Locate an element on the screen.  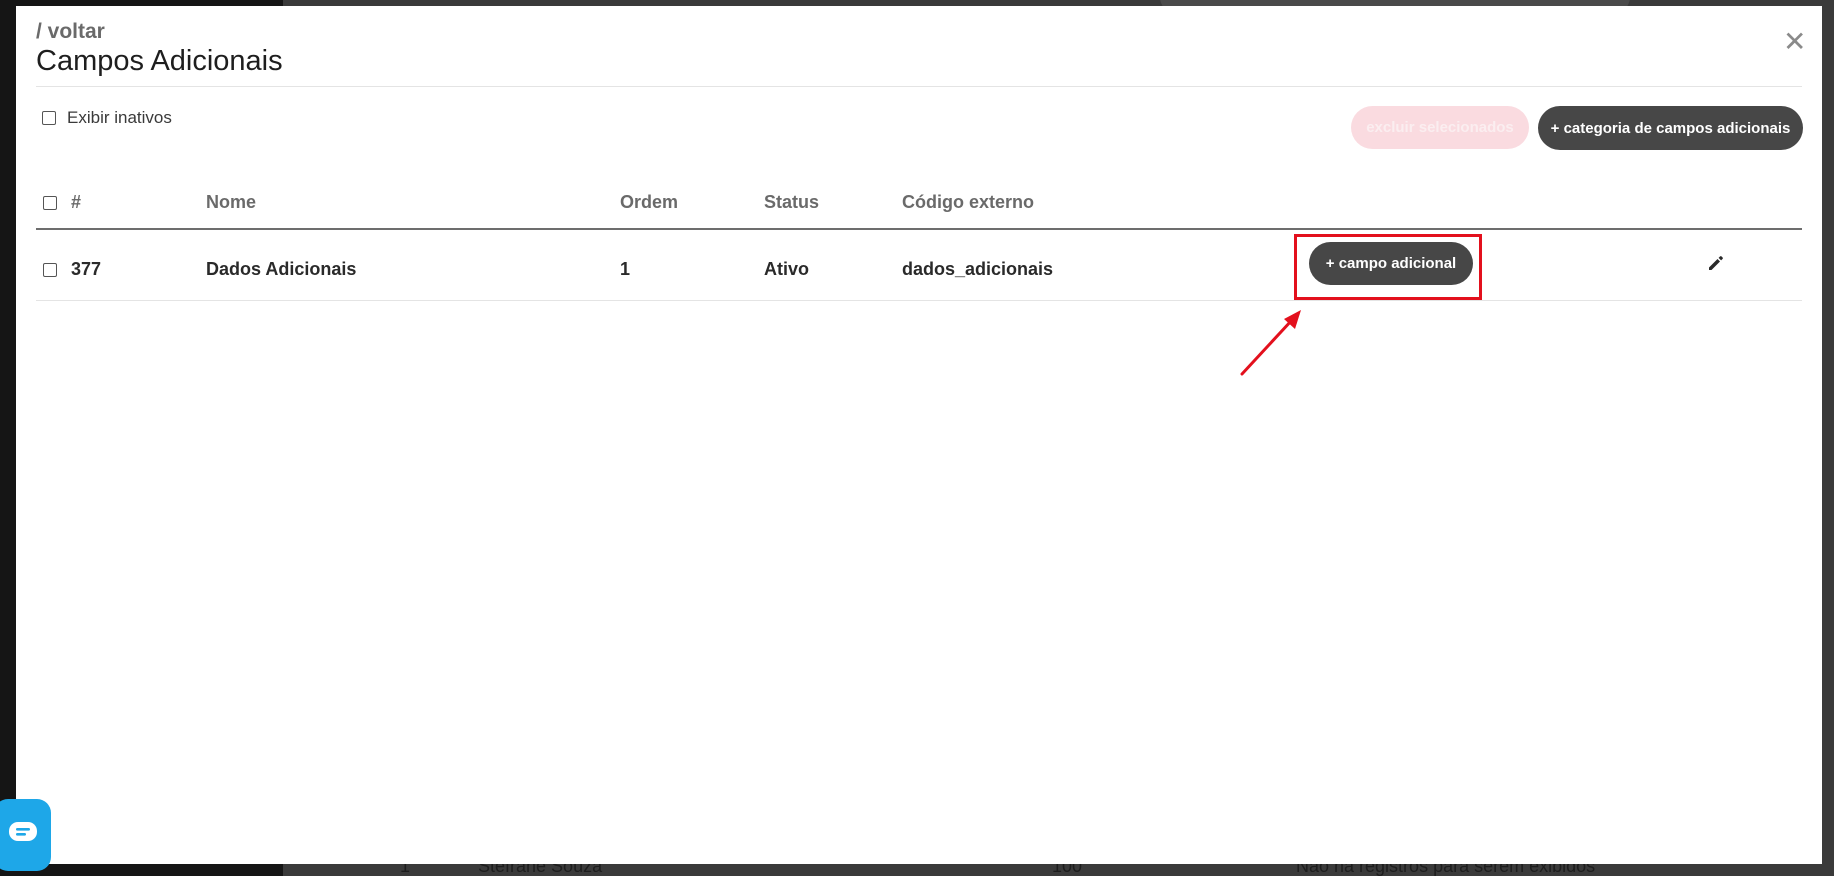
column-header-order: Ordem is located at coordinates (649, 202).